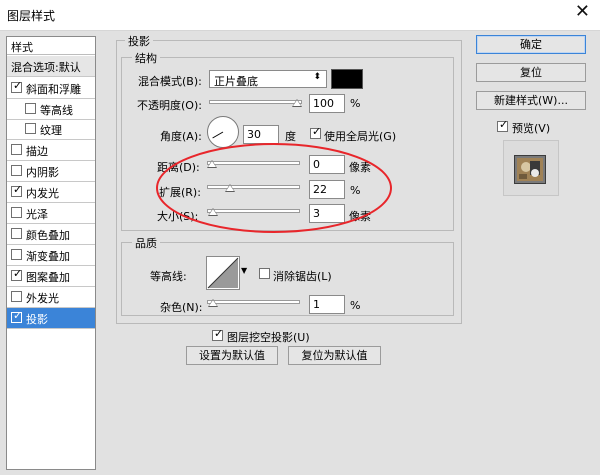 This screenshot has height=475, width=600. I want to click on blend-mode-label: 混合模式(B):, so click(170, 81).